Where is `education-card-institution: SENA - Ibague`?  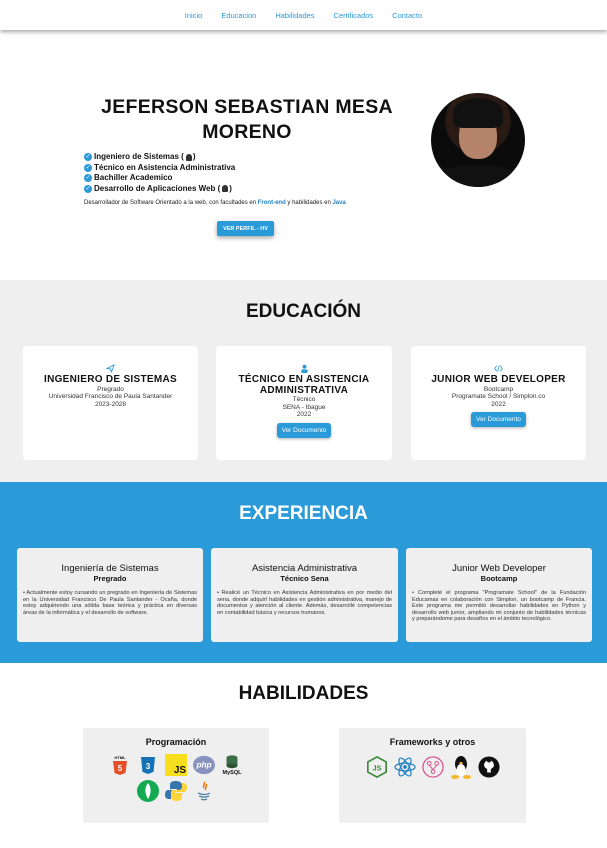
education-card-institution: SENA - Ibague is located at coordinates (304, 407).